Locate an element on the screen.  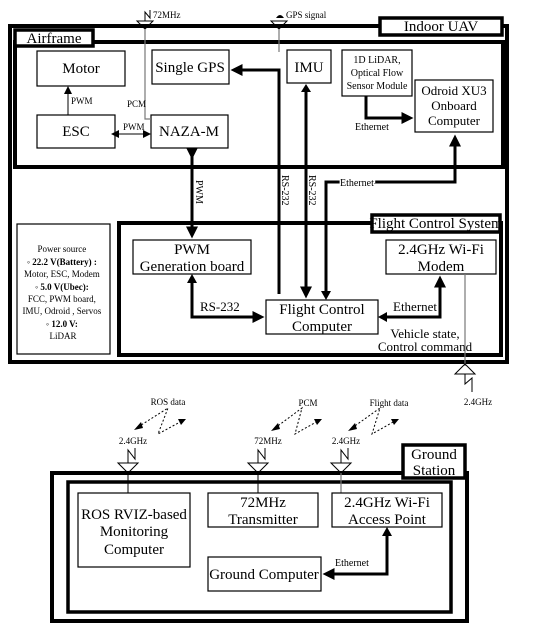
antenna-transmitter-label: 72MHz is located at coordinates (268, 441).